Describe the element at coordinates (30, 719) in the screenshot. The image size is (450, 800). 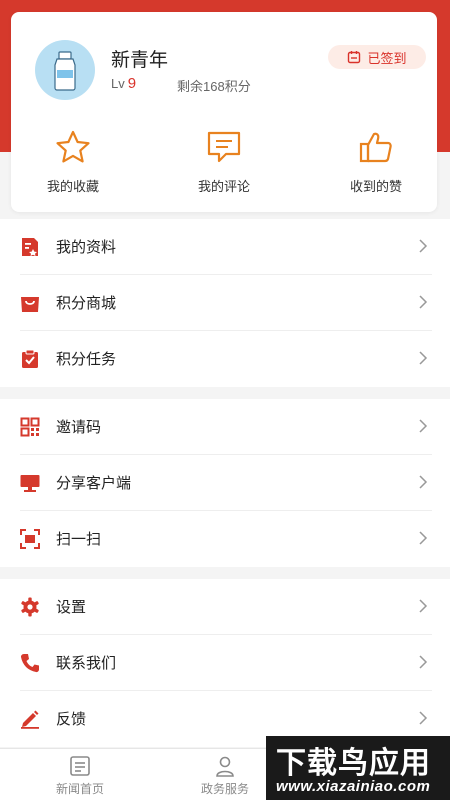
I see `pencil-icon` at that location.